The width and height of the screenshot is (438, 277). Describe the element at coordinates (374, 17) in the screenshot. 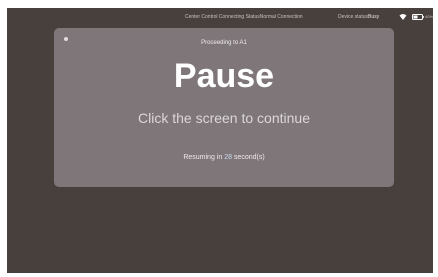

I see `device-status-value: Busy` at that location.